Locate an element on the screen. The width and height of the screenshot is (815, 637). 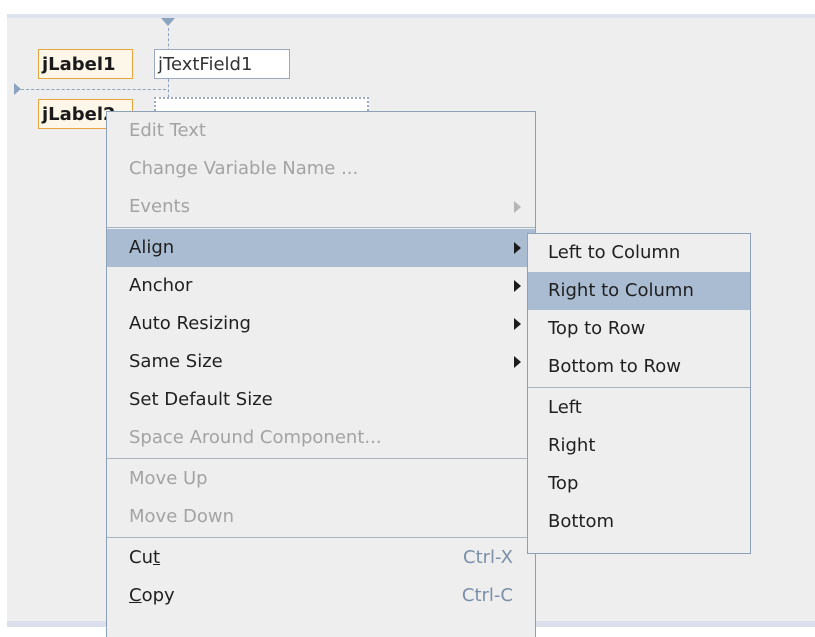
submenu-item-left: Left is located at coordinates (639, 408).